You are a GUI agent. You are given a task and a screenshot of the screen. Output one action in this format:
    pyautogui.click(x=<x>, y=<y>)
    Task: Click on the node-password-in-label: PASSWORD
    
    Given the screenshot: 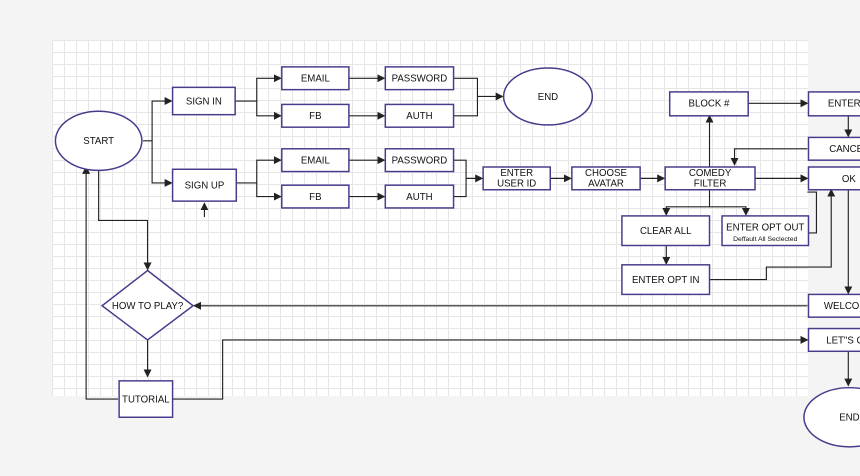 What is the action you would take?
    pyautogui.click(x=420, y=79)
    